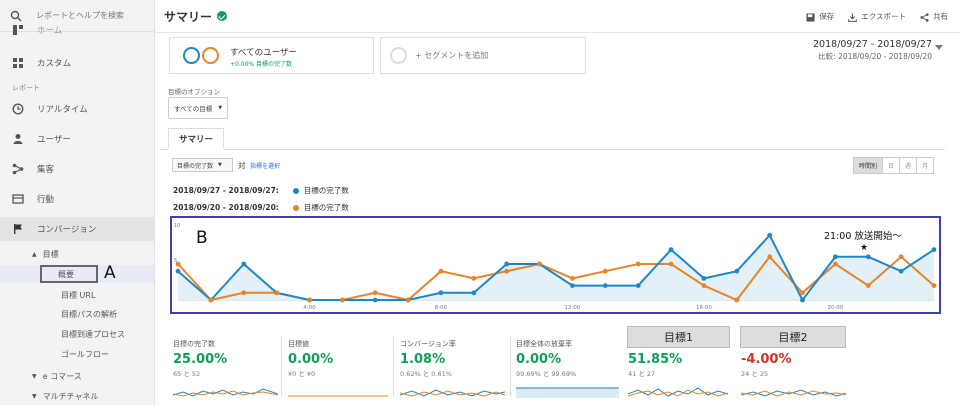  I want to click on scorecard-goal2: -4.00% 24 と 25, so click(793, 366).